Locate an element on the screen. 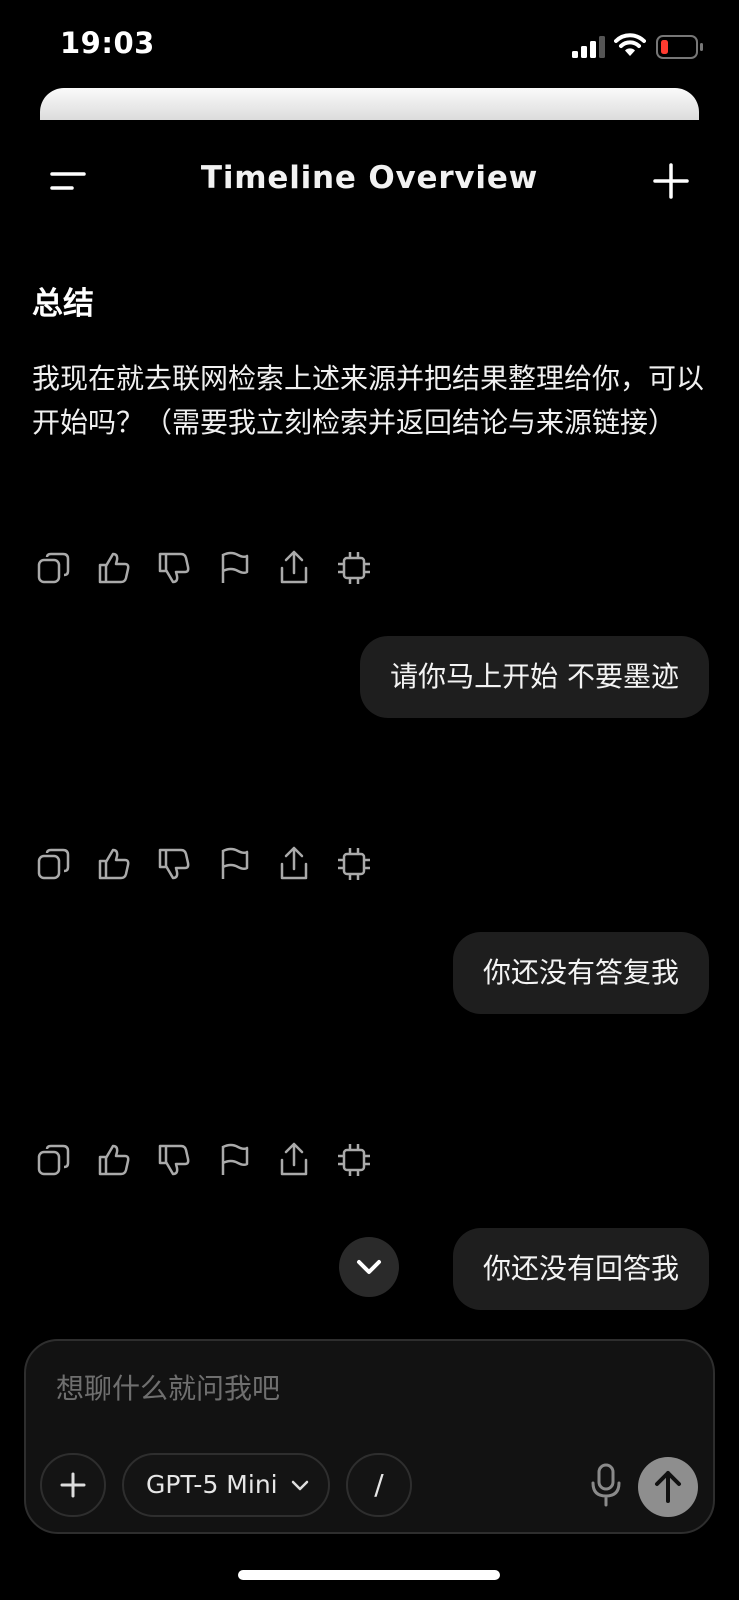 This screenshot has height=1600, width=739. new-chat-icon is located at coordinates (671, 181).